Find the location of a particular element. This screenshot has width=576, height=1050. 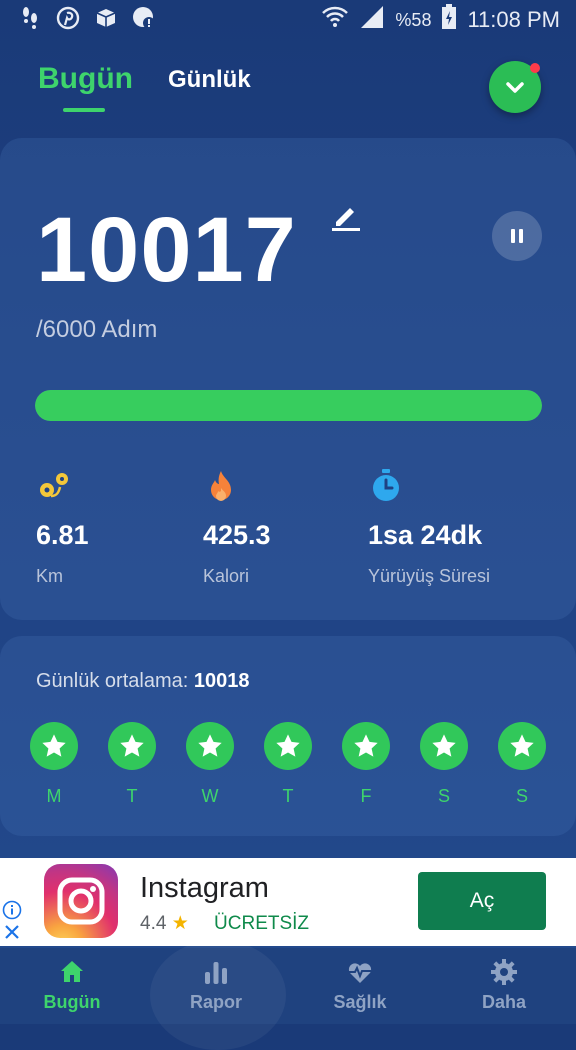

signal-icon is located at coordinates (372, 20).